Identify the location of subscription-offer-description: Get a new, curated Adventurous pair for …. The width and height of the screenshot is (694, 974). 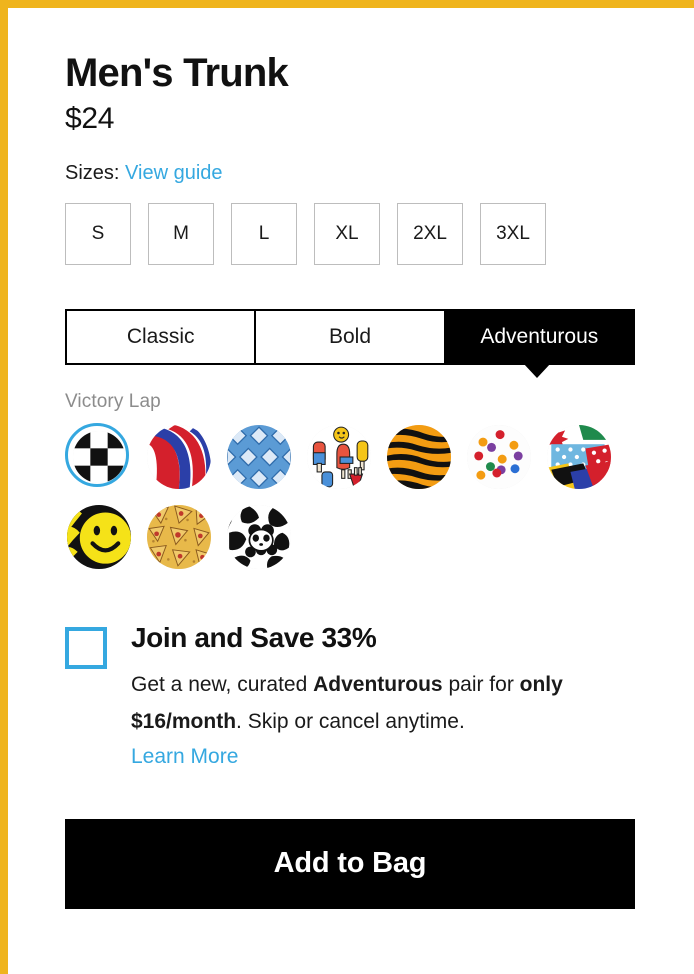
(383, 703).